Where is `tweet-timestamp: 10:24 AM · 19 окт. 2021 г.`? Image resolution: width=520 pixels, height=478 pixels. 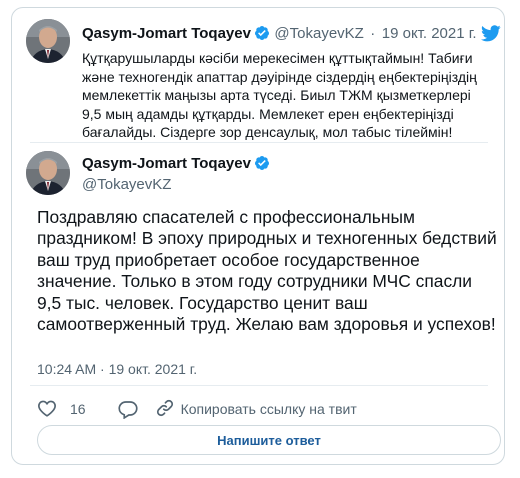
tweet-timestamp: 10:24 AM · 19 окт. 2021 г. is located at coordinates (117, 369).